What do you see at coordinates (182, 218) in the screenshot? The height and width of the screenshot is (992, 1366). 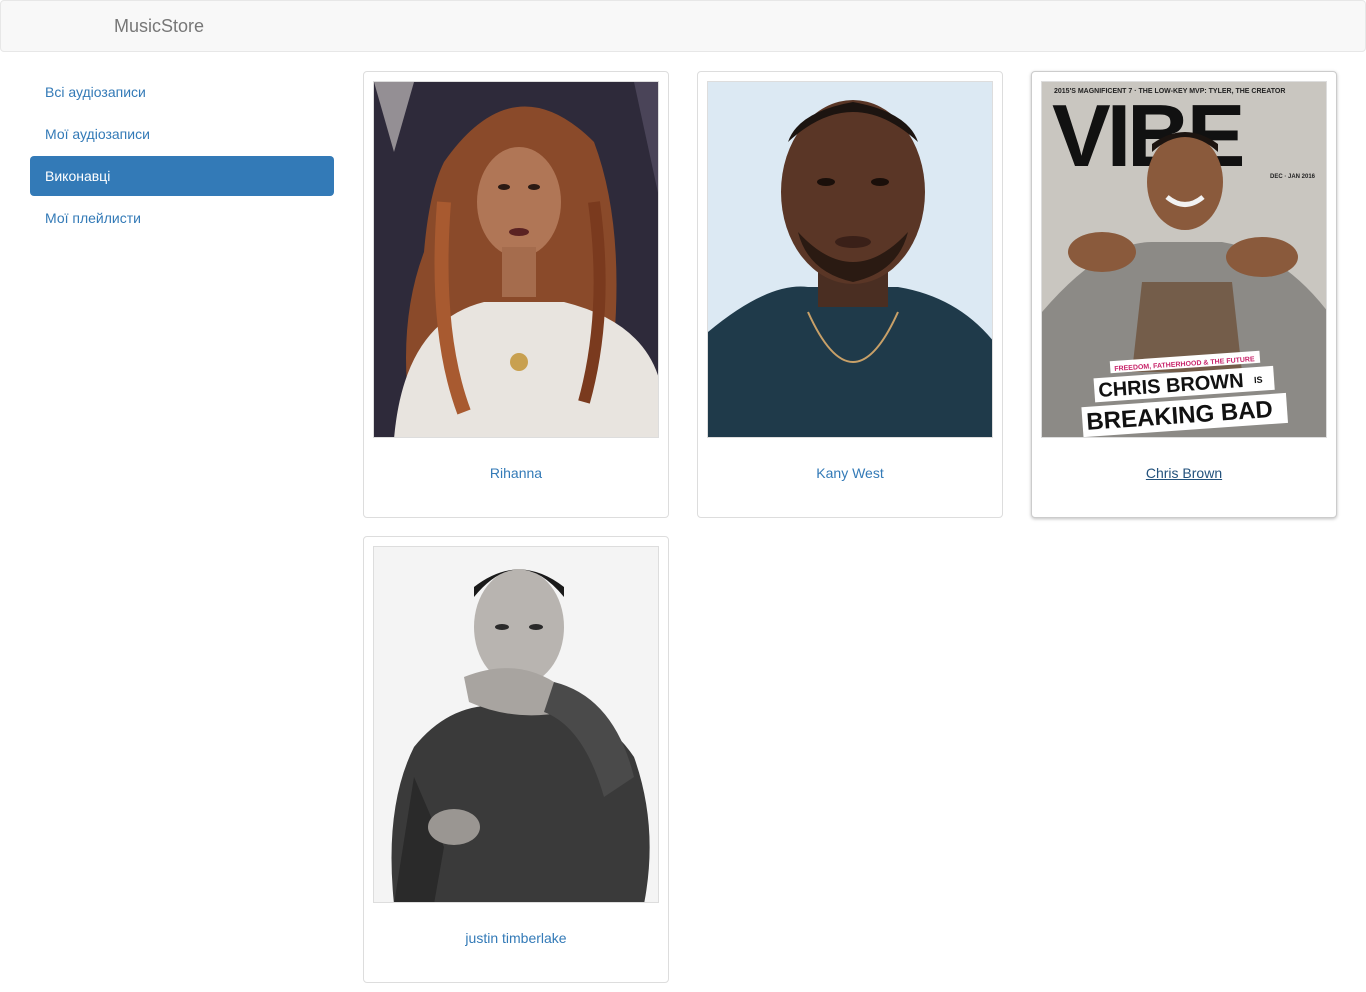 I see `sidebar-item-my-playlists: Мої плейлисти` at bounding box center [182, 218].